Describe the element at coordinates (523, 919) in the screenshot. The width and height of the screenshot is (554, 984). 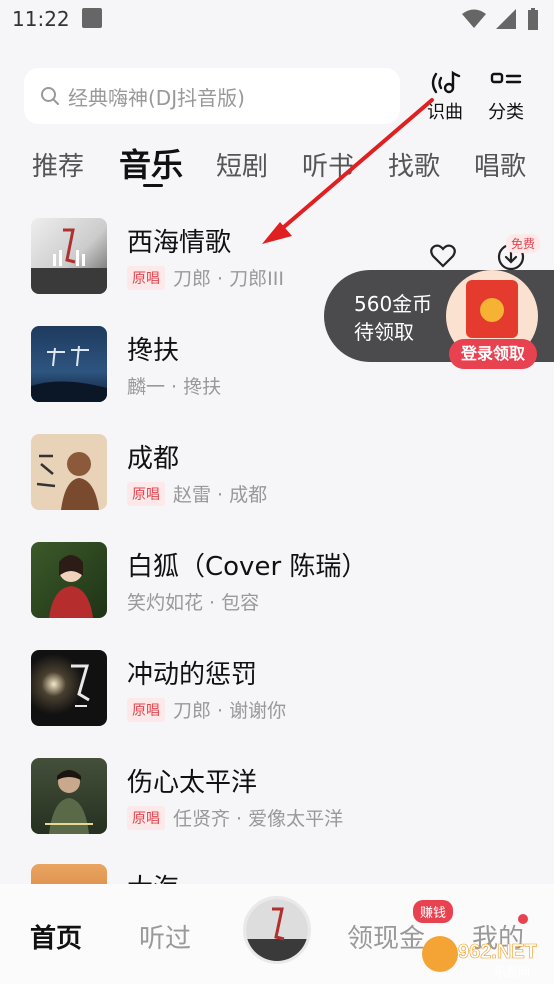
I see `notification-dot` at that location.